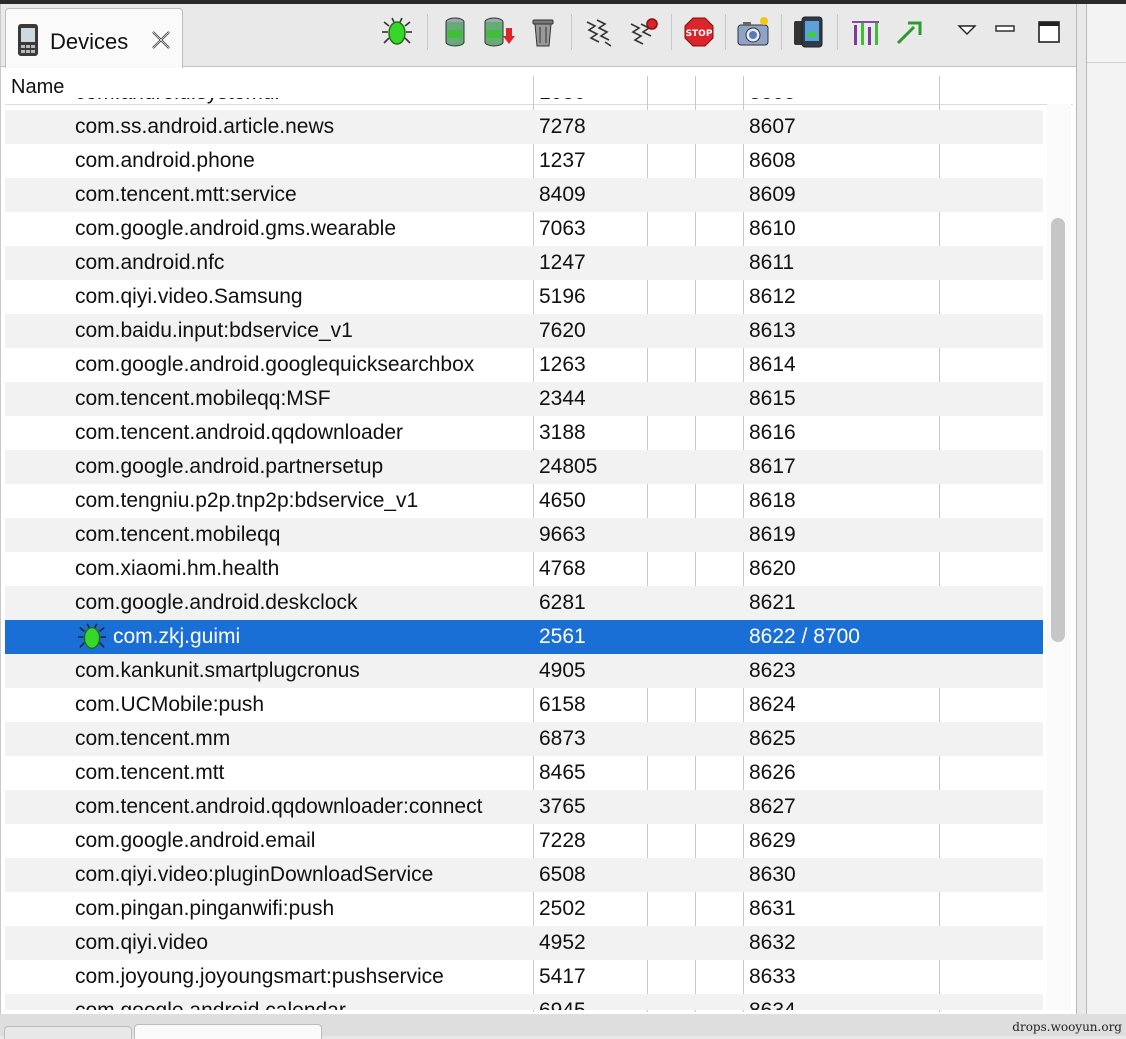 Image resolution: width=1126 pixels, height=1039 pixels. Describe the element at coordinates (524, 841) in the screenshot. I see `table-row: com.google.android.email 7228 8629` at that location.